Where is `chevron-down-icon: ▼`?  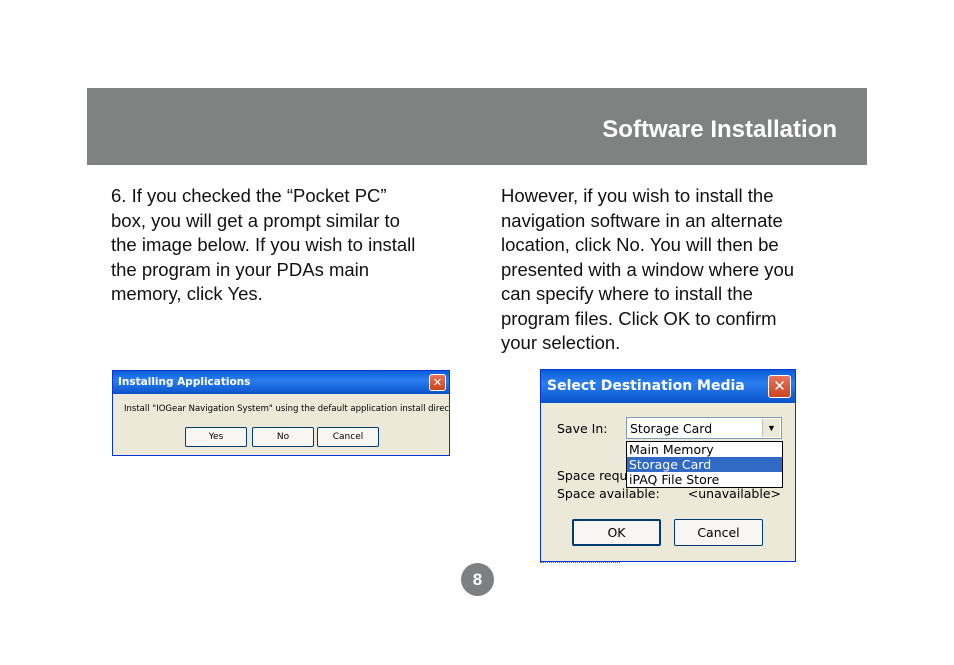 chevron-down-icon: ▼ is located at coordinates (771, 428).